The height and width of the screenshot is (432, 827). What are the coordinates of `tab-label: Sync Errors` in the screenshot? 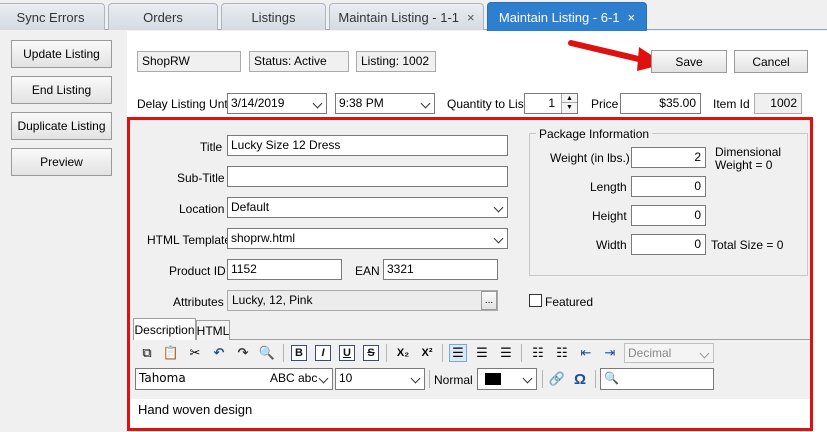 It's located at (50, 17).